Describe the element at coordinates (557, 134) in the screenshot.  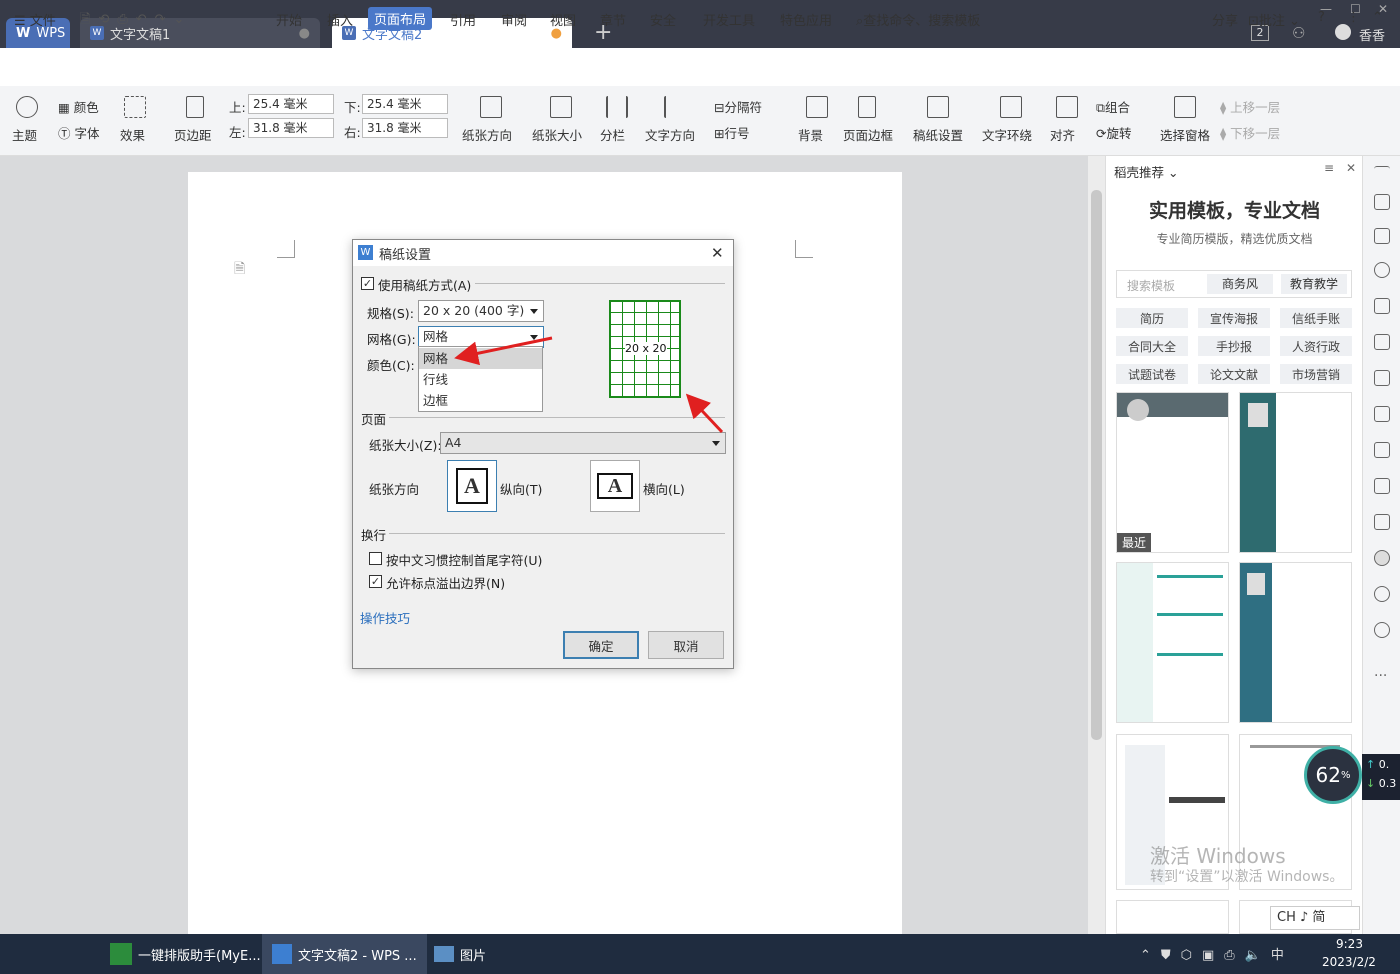
I see `paper-size-button: 纸张大小` at that location.